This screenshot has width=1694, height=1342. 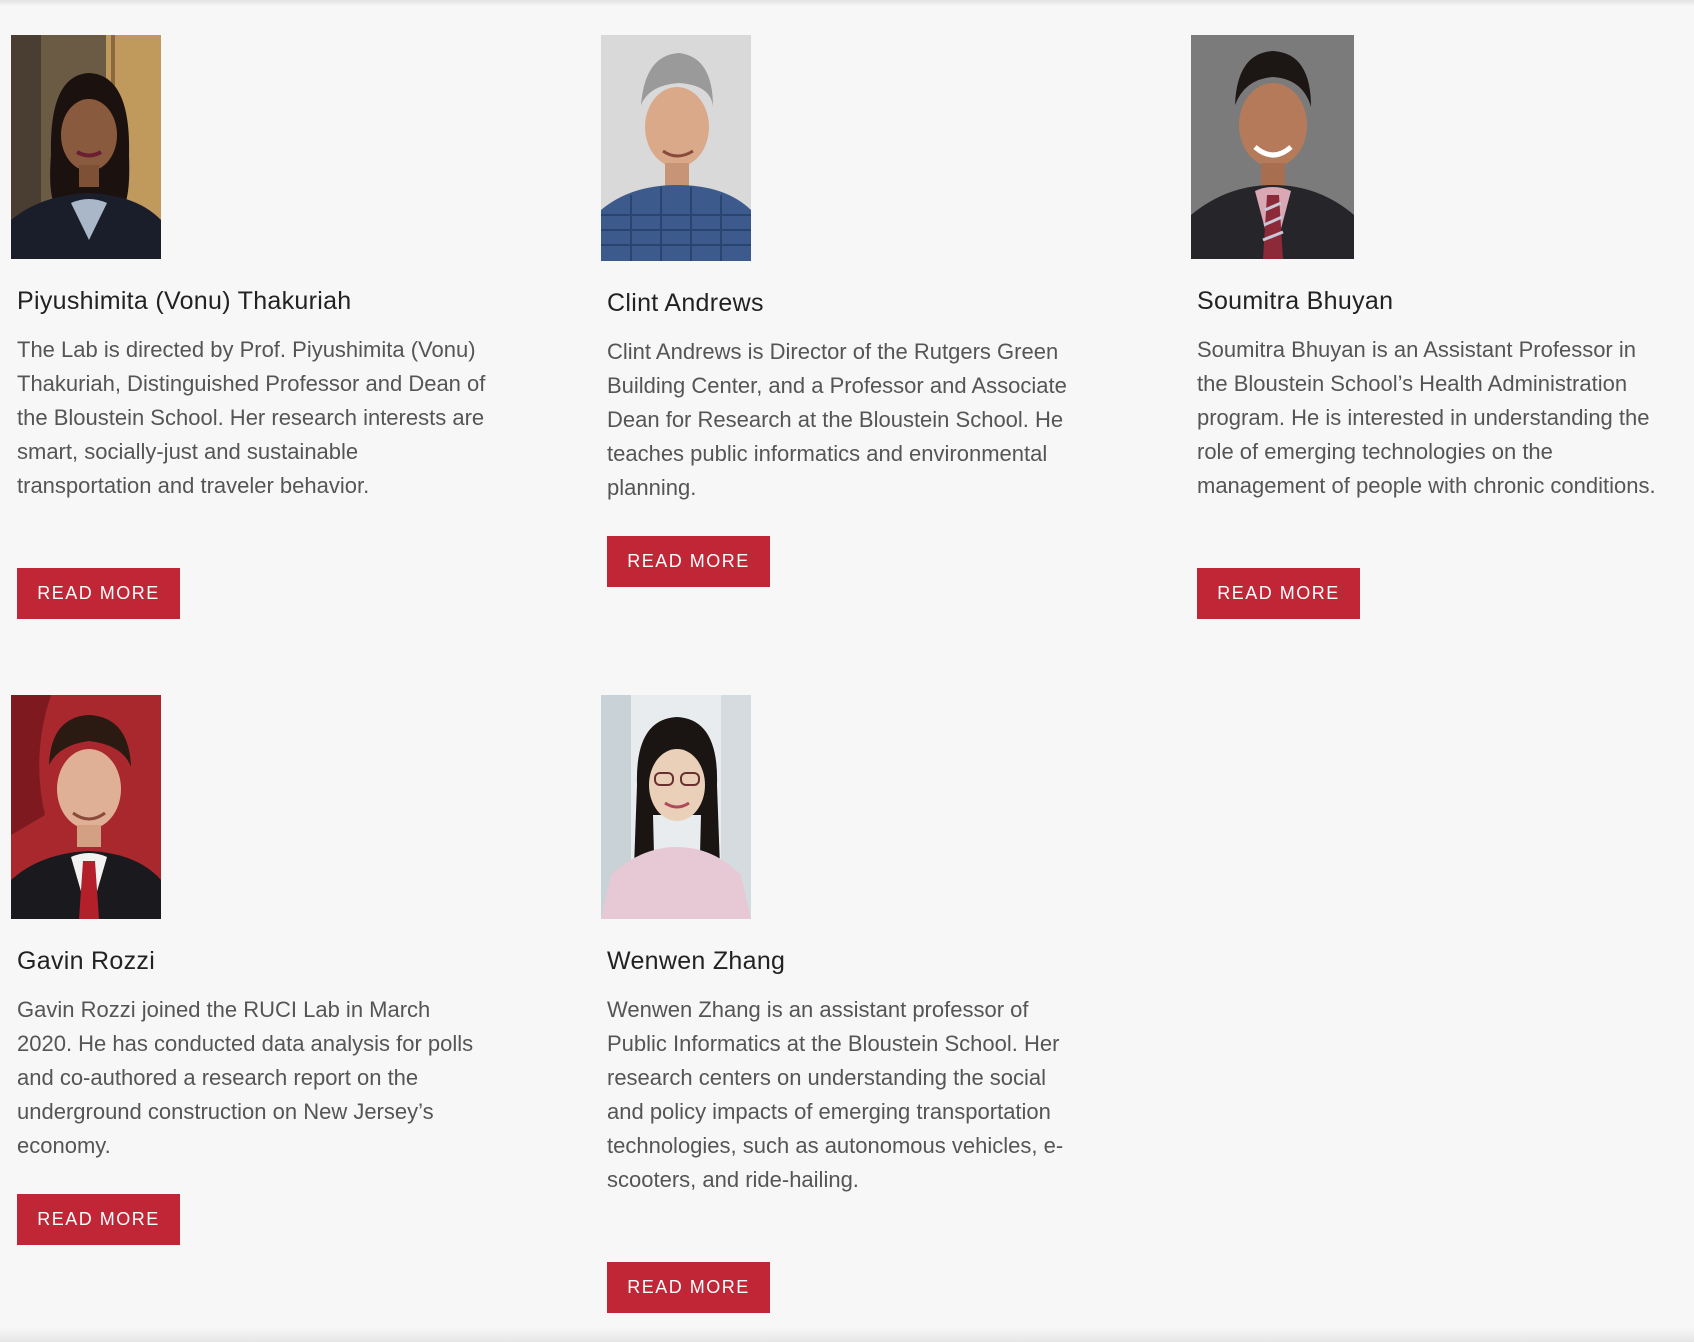 What do you see at coordinates (1295, 301) in the screenshot?
I see `person-name: Soumitra Bhuyan` at bounding box center [1295, 301].